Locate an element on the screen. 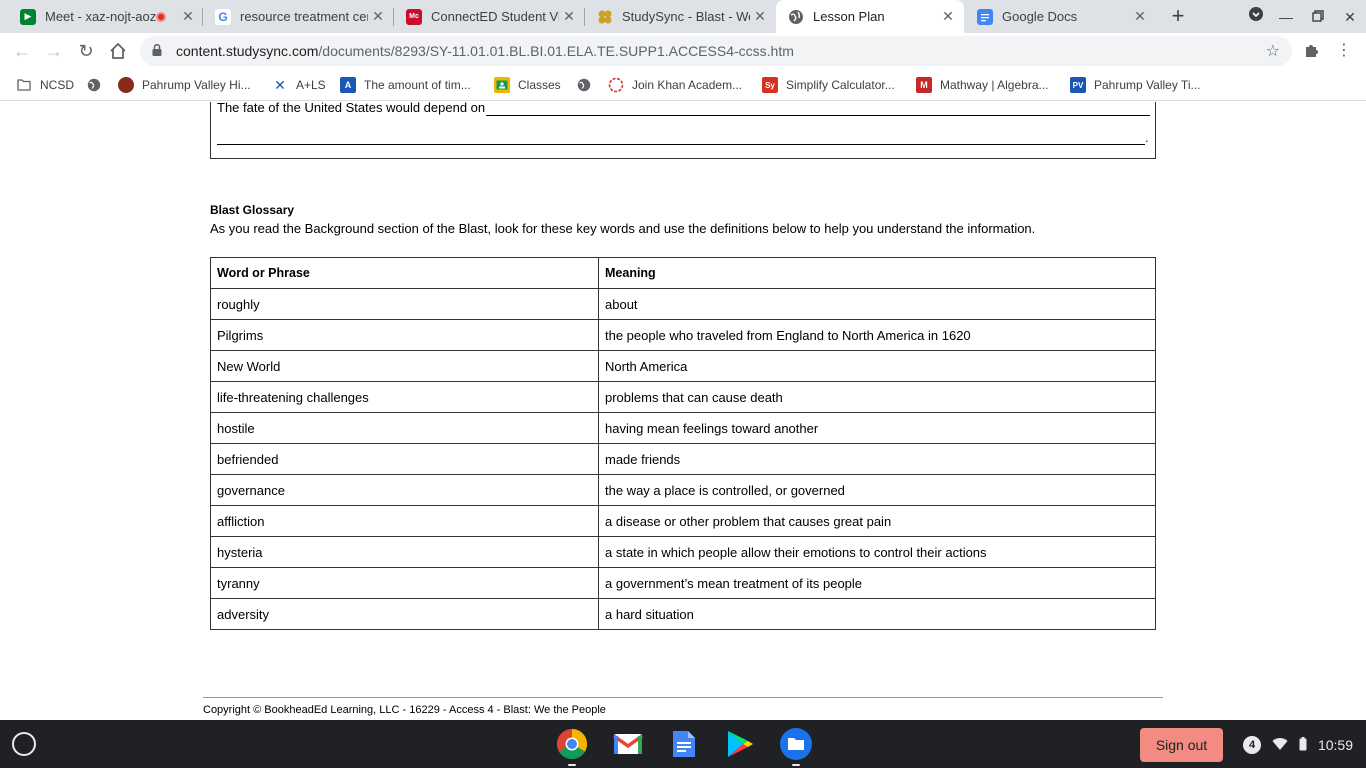 This screenshot has height=768, width=1366. bookmark-ncsd: NCSD is located at coordinates (45, 85).